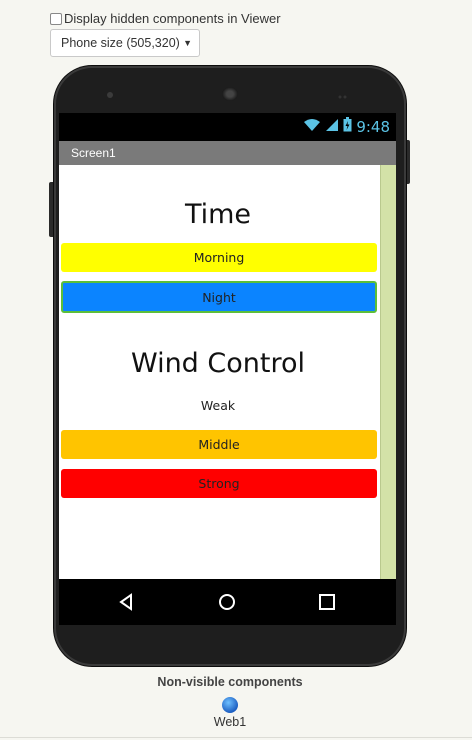 This screenshot has height=740, width=472. I want to click on globe-icon, so click(230, 705).